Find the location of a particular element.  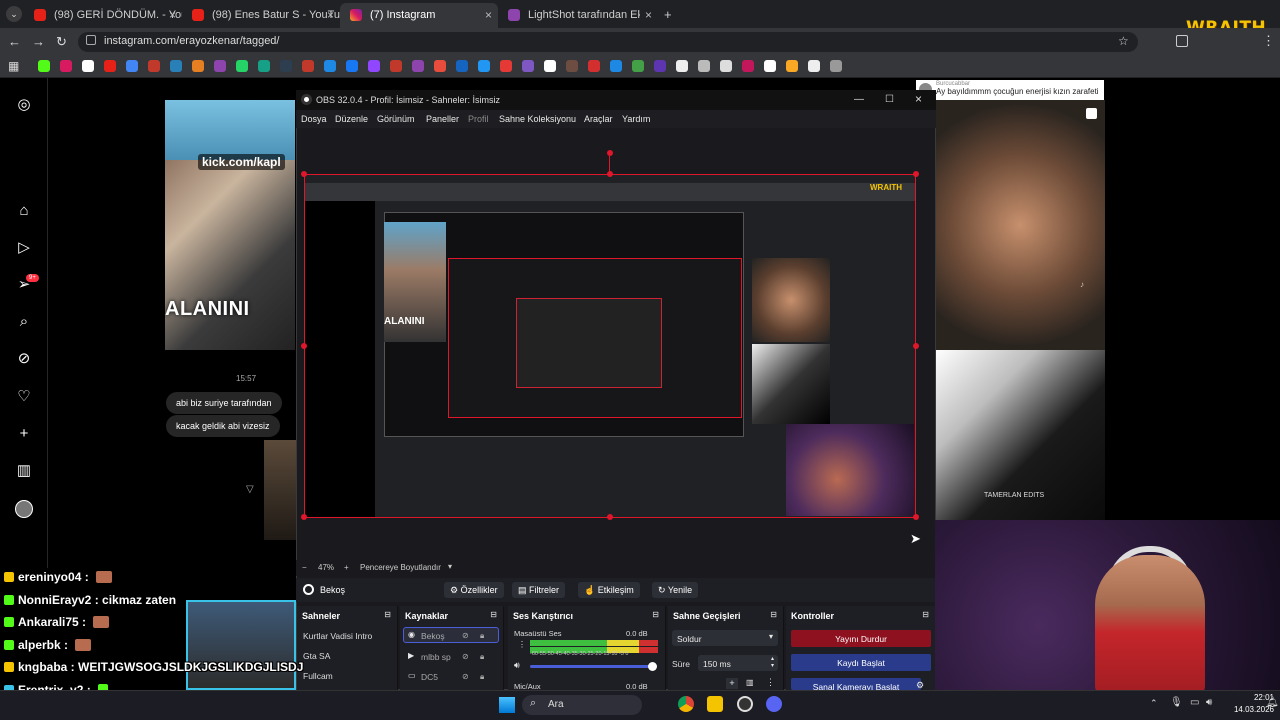

transition-select: Soldur ▾ is located at coordinates (725, 638).